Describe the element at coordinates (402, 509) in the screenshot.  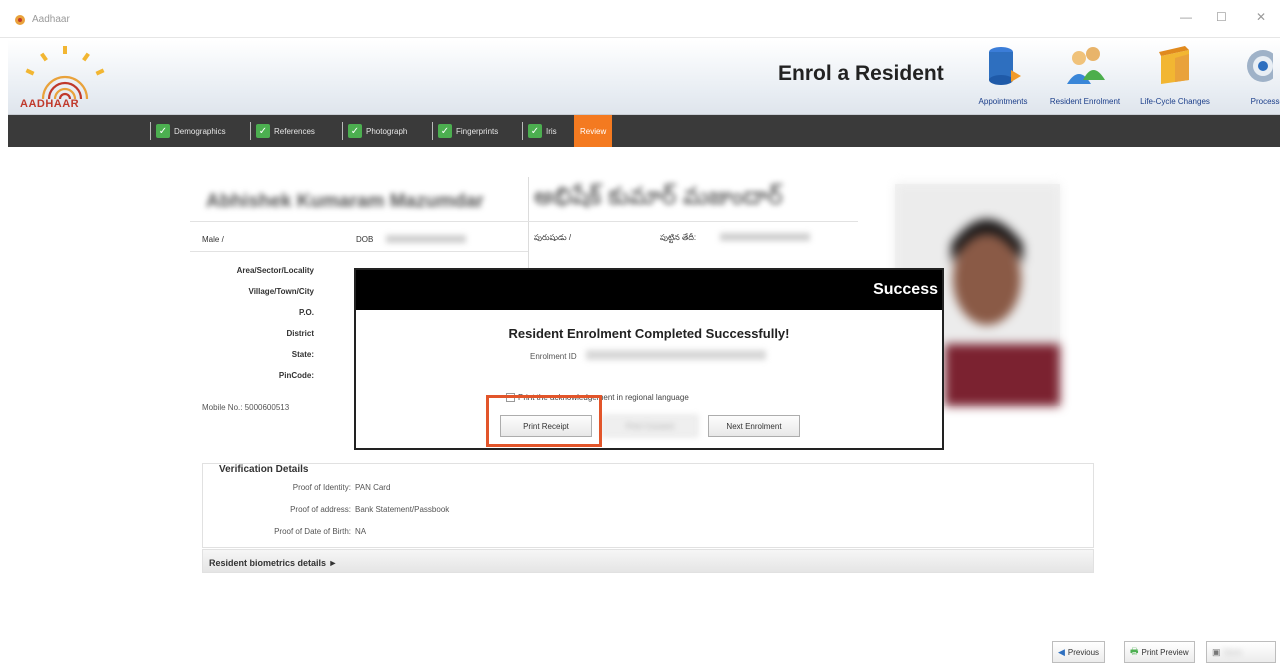
I see `proof-address-value: Bank Statement/Passbook` at that location.